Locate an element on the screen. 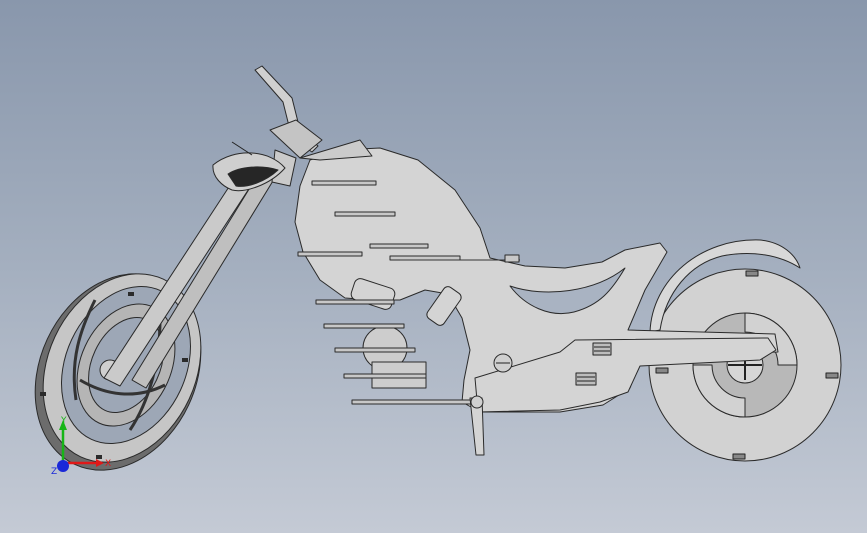  coordinate-triad: X Y Z is located at coordinates (83, 443).